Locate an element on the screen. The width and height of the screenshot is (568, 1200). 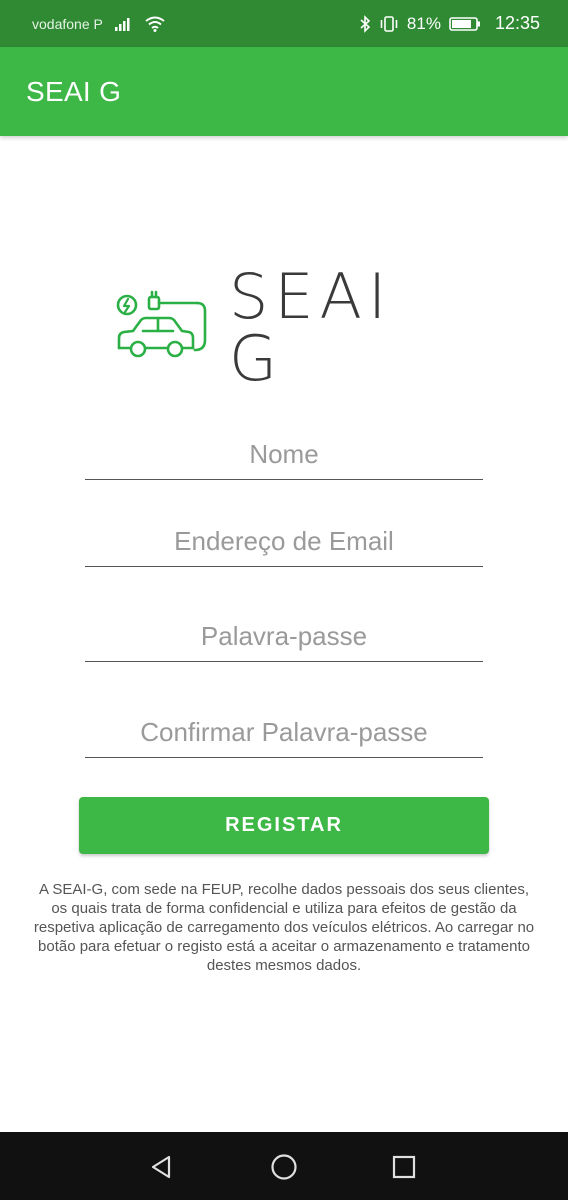
carrier-label: vodafone P is located at coordinates (67, 23).